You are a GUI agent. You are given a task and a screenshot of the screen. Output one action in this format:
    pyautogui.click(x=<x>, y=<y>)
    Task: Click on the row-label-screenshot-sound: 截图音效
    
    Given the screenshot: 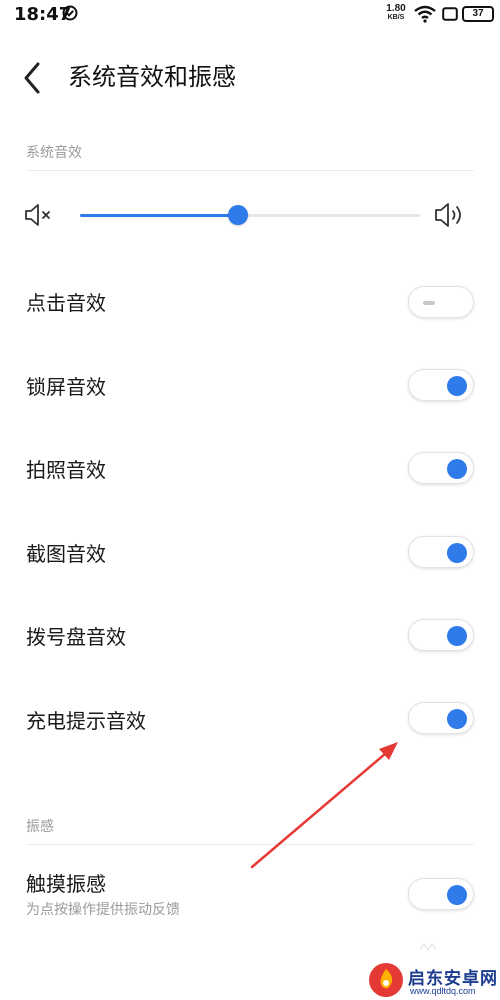 What is the action you would take?
    pyautogui.click(x=66, y=554)
    